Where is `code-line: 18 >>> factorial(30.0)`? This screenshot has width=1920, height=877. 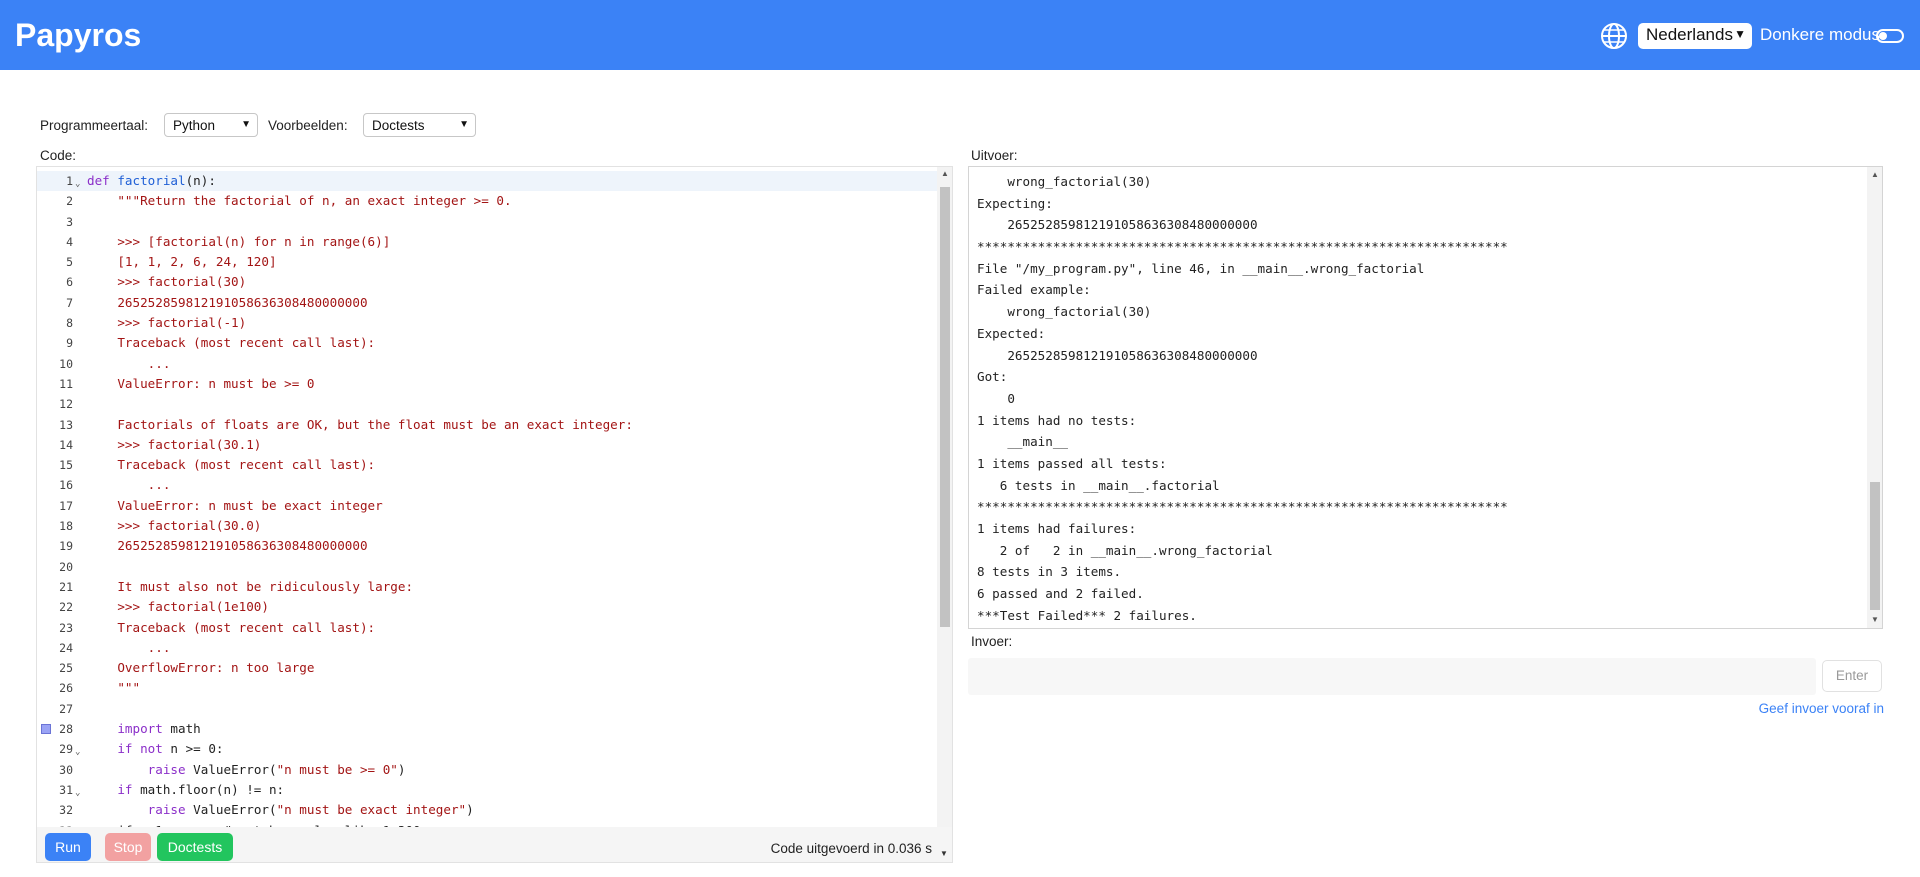
code-line: 18 >>> factorial(30.0) is located at coordinates (160, 526).